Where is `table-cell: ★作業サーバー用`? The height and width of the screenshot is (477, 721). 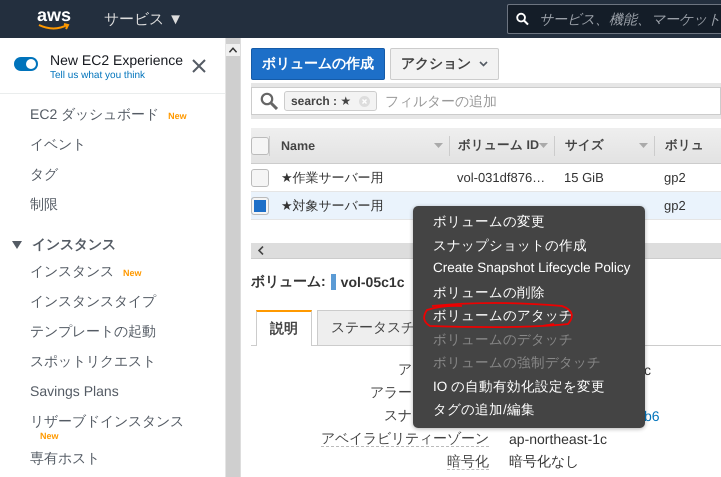 table-cell: ★作業サーバー用 is located at coordinates (332, 177).